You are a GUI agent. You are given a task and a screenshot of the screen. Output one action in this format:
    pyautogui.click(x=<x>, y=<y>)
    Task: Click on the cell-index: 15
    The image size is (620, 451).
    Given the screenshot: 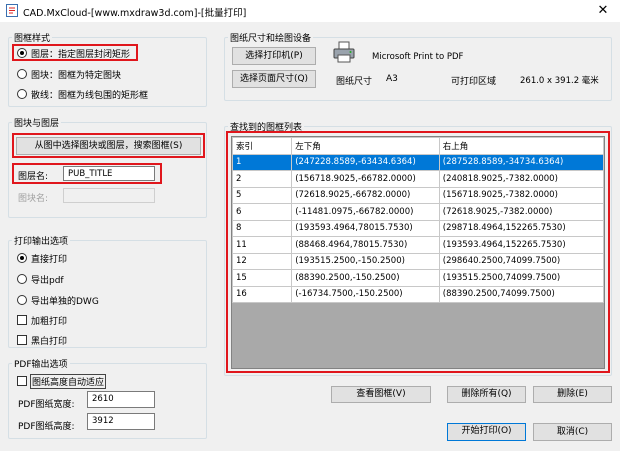 What is the action you would take?
    pyautogui.click(x=262, y=278)
    